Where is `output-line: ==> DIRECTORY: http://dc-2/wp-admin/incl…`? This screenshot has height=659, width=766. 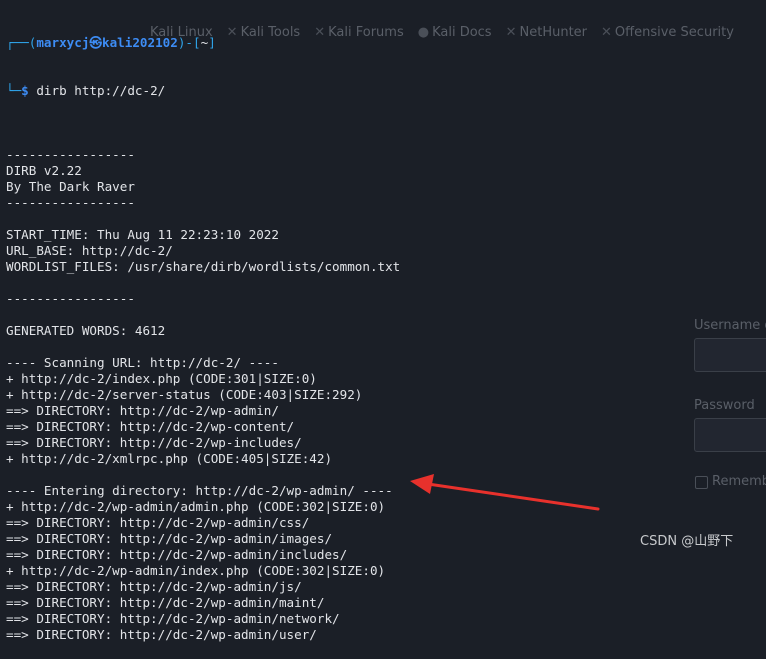
output-line: ==> DIRECTORY: http://dc-2/wp-admin/incl… is located at coordinates (177, 554).